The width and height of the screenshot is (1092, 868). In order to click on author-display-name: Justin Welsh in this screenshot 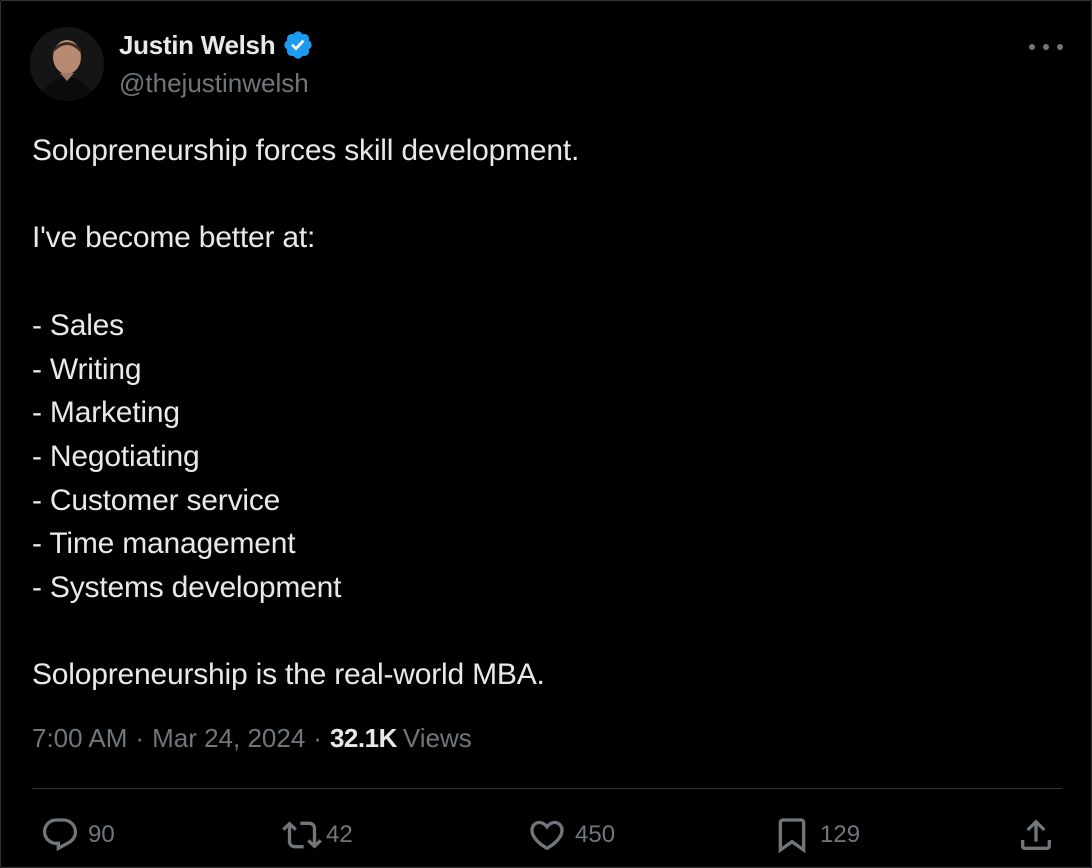, I will do `click(216, 45)`.